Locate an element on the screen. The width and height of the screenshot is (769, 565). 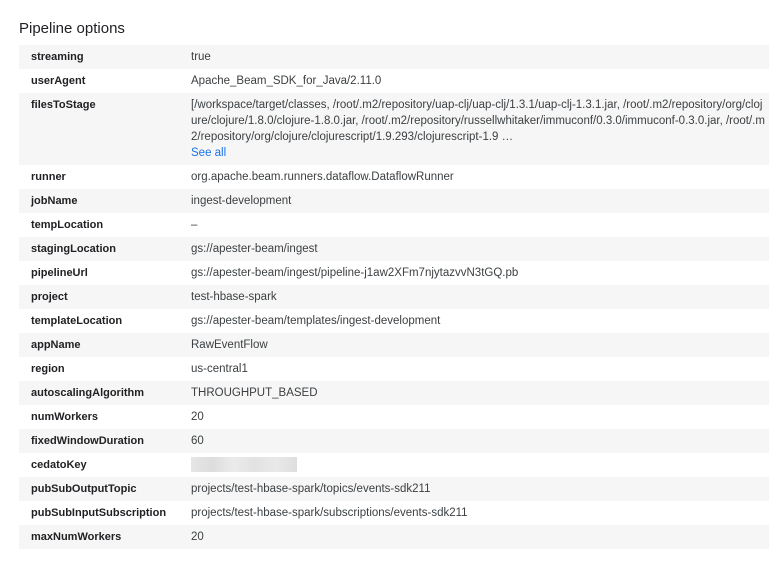
option-key: project is located at coordinates (49, 297).